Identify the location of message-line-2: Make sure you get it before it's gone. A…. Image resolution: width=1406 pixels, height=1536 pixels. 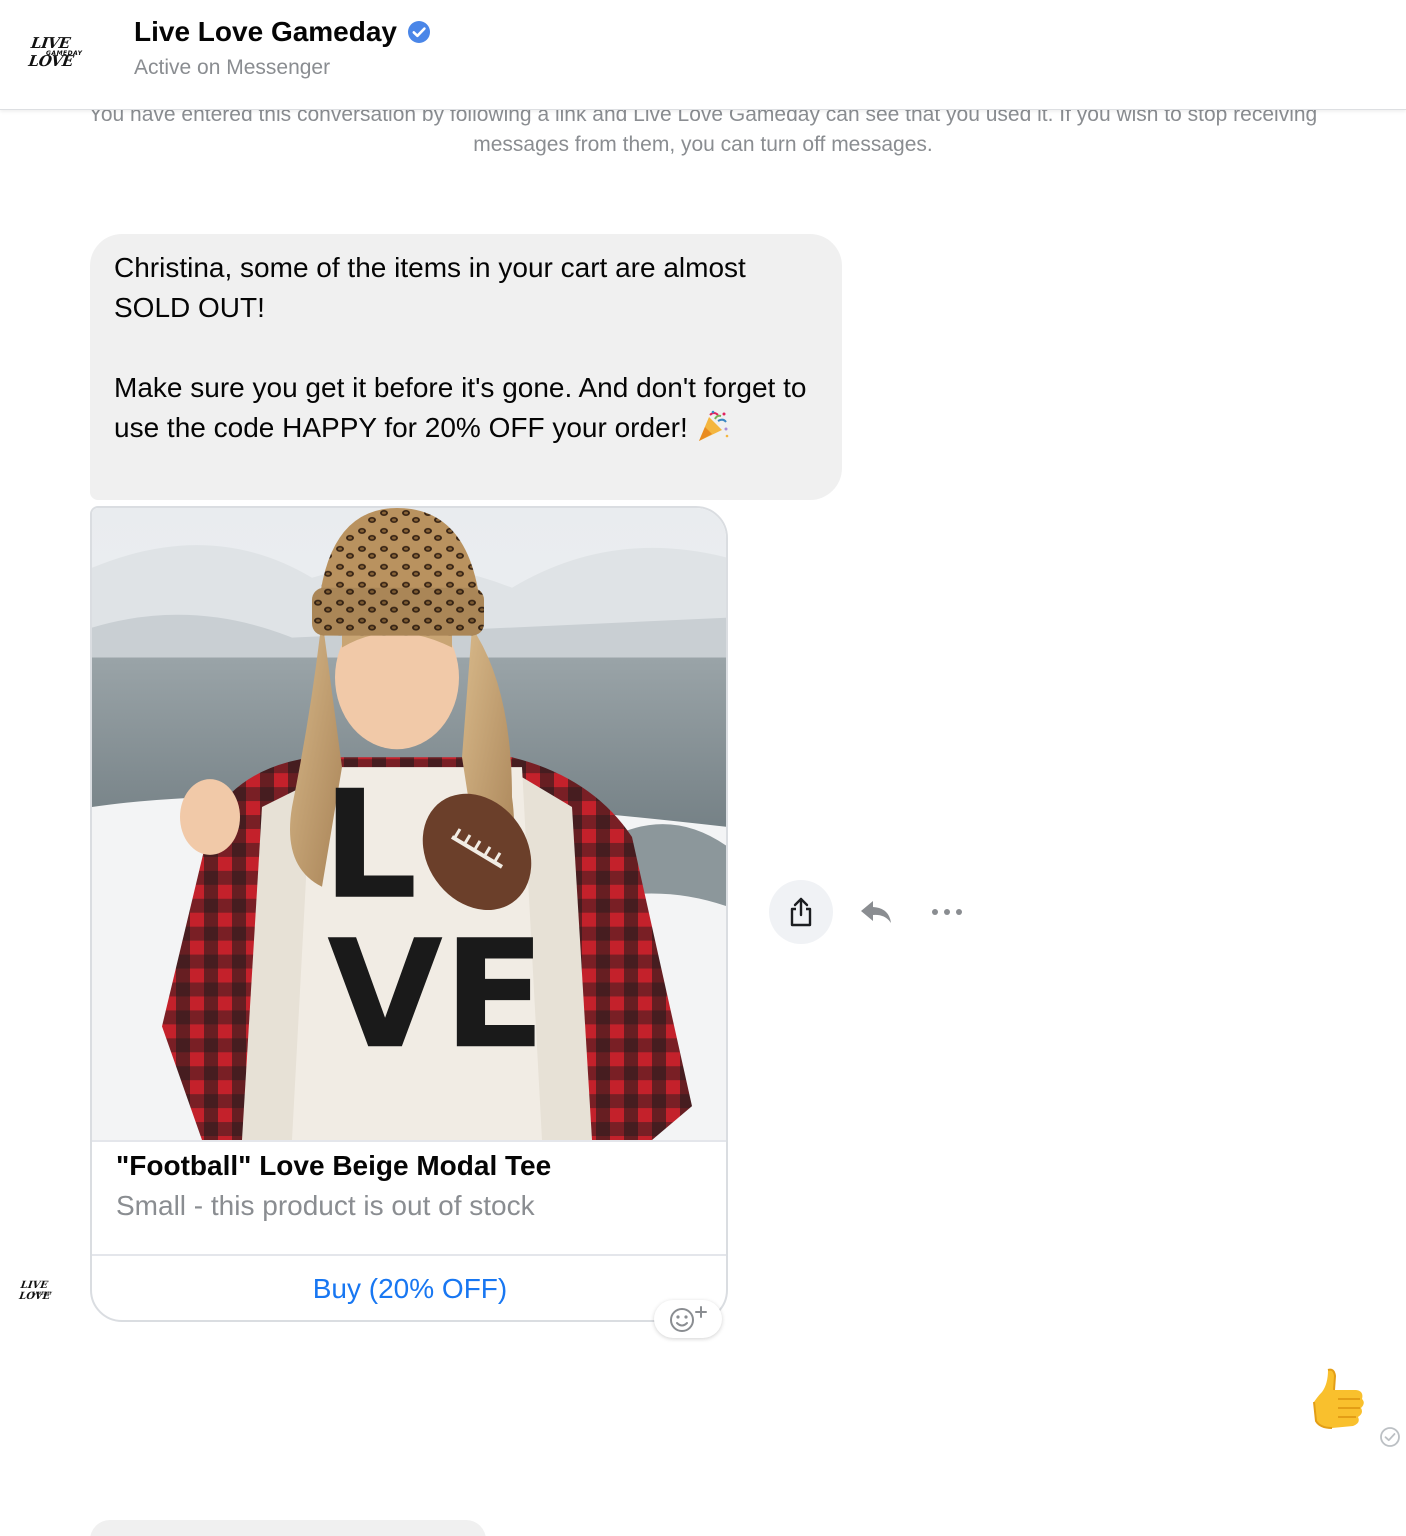
(466, 408).